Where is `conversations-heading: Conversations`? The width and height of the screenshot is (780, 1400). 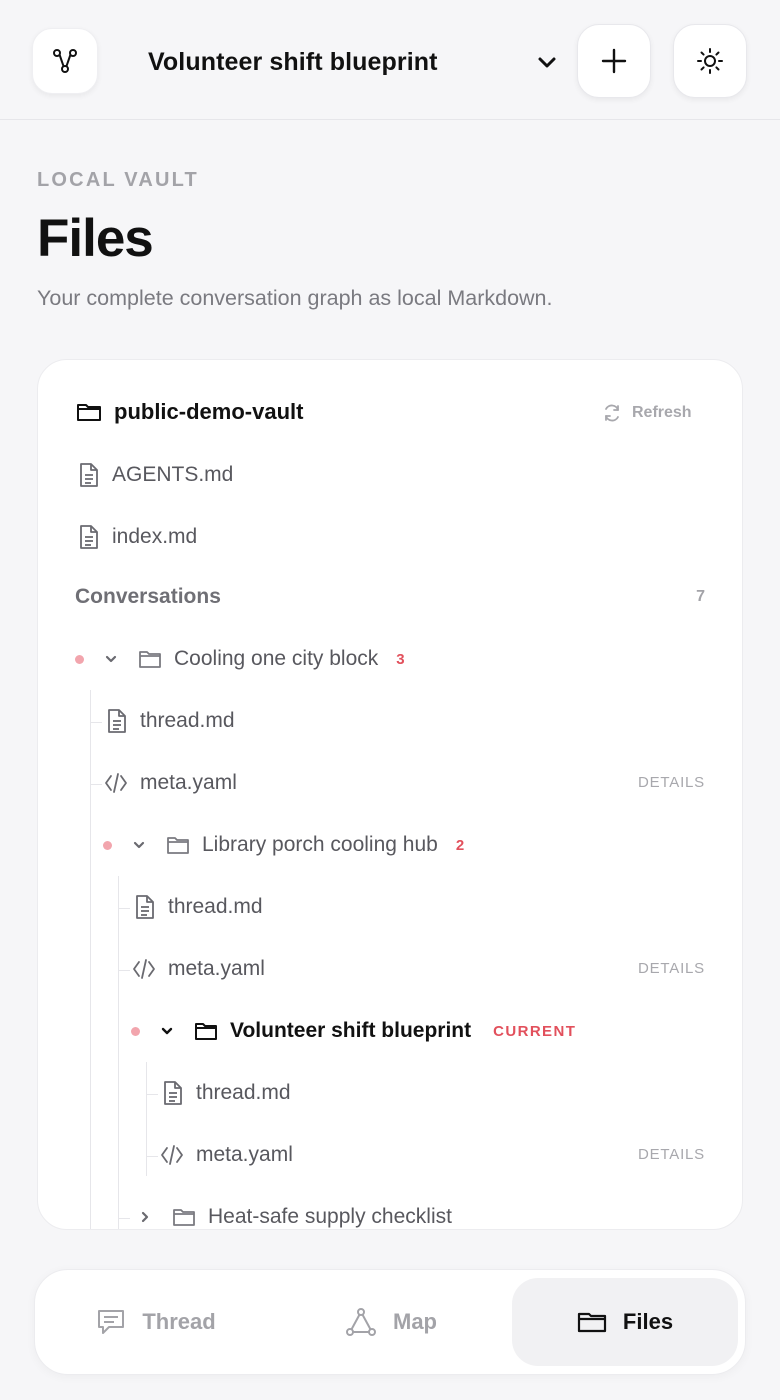
conversations-heading: Conversations is located at coordinates (148, 596).